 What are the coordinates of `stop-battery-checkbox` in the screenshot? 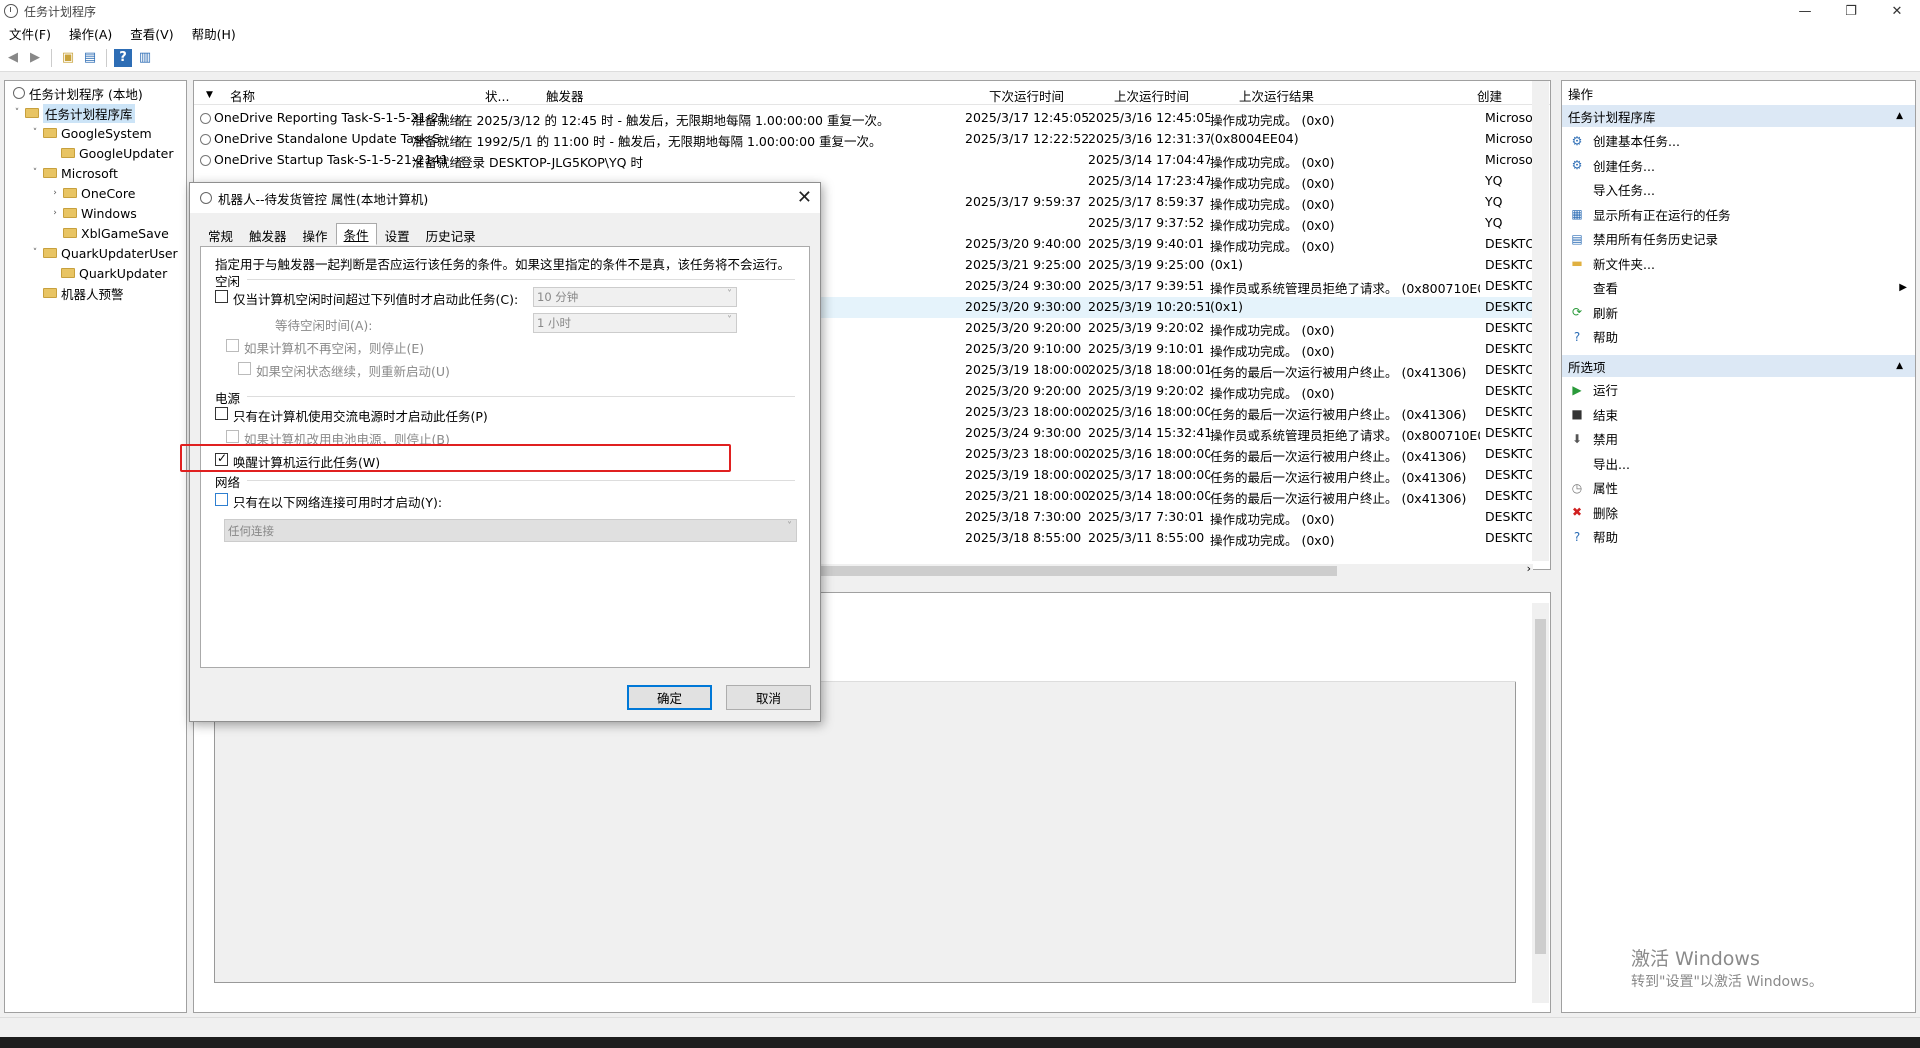 It's located at (232, 436).